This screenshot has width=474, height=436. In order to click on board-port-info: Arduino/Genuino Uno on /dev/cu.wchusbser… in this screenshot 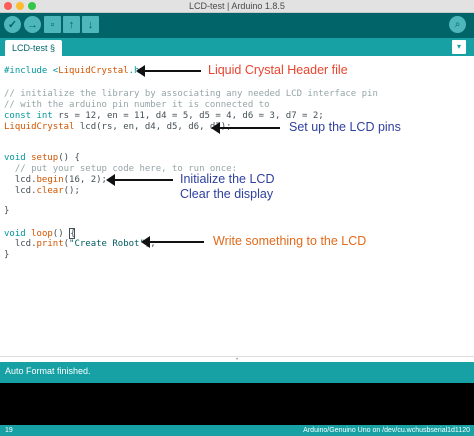, I will do `click(386, 430)`.